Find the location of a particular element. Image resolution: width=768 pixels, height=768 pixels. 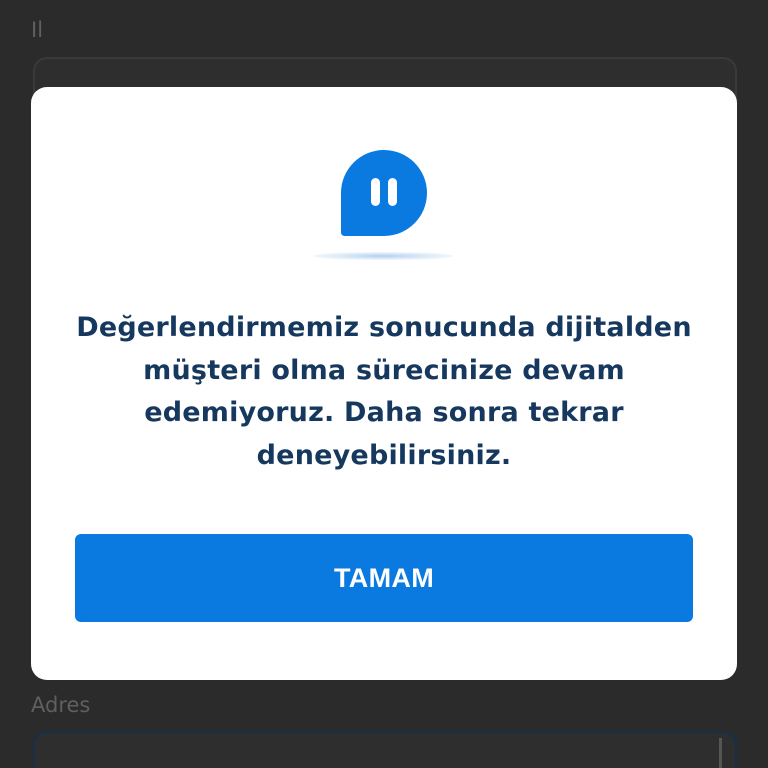

address-field is located at coordinates (385, 749).